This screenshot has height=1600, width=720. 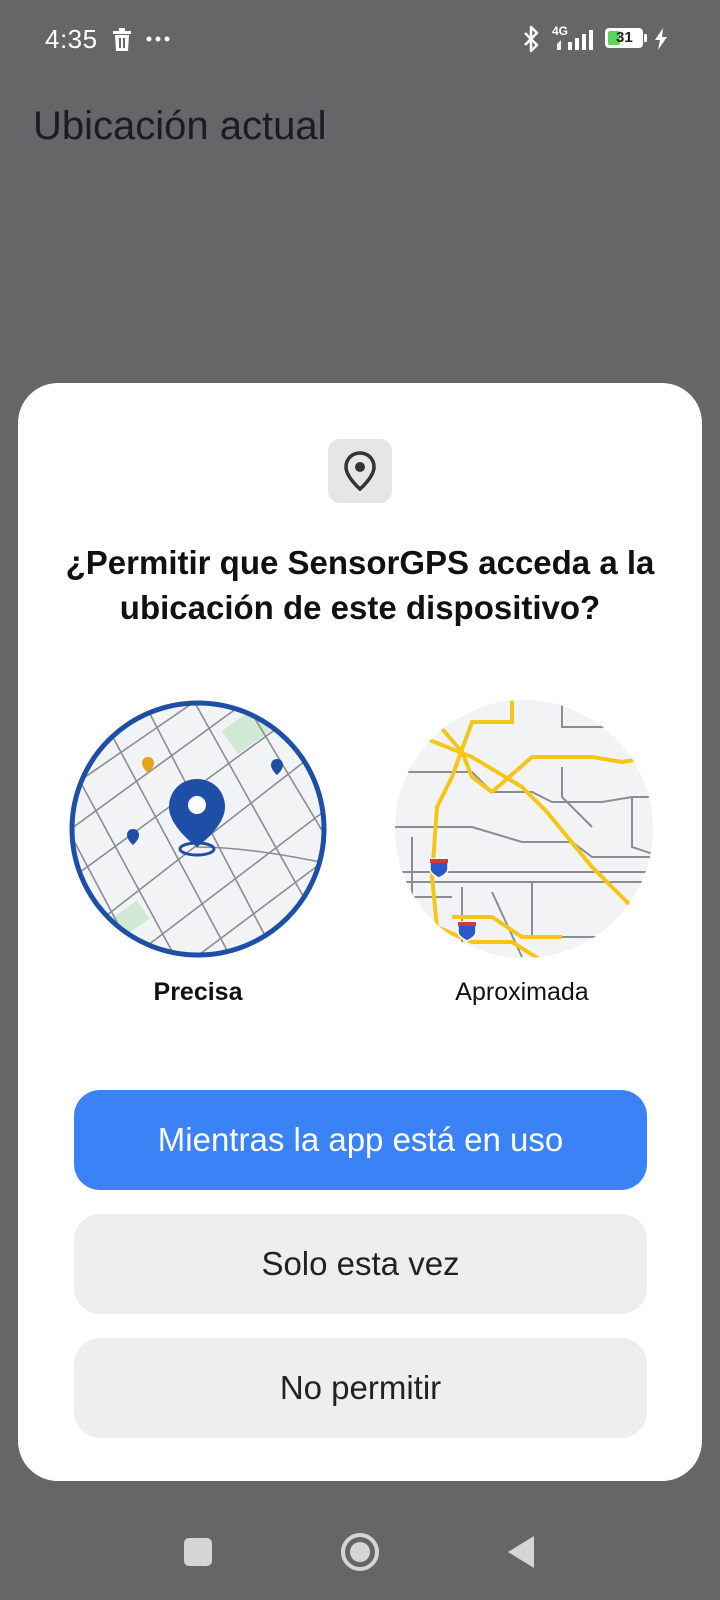 What do you see at coordinates (71, 39) in the screenshot?
I see `status-time: 4:35` at bounding box center [71, 39].